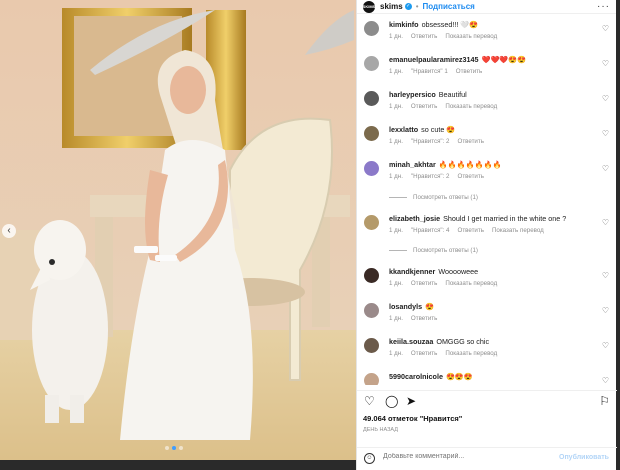  I want to click on comment-username: harleypersico, so click(412, 94).